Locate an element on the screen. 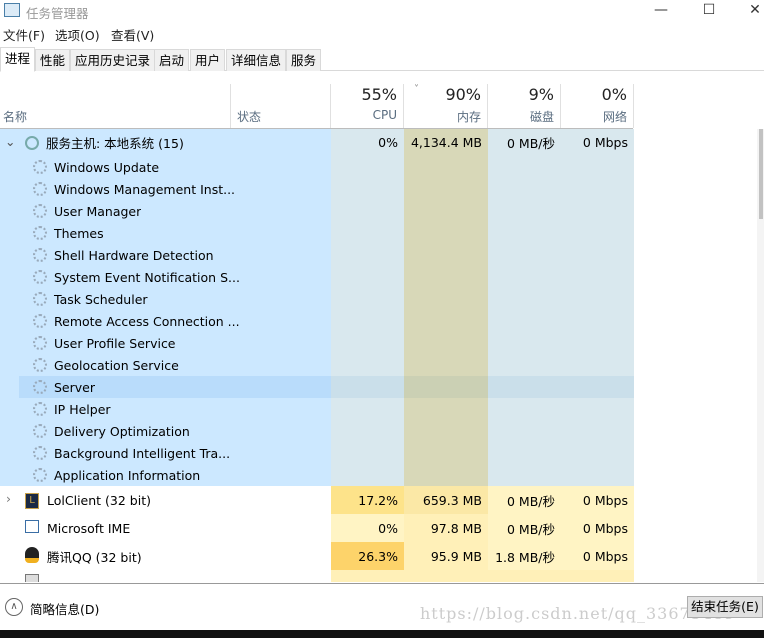 The width and height of the screenshot is (764, 638). column-name: 名称 is located at coordinates (115, 106).